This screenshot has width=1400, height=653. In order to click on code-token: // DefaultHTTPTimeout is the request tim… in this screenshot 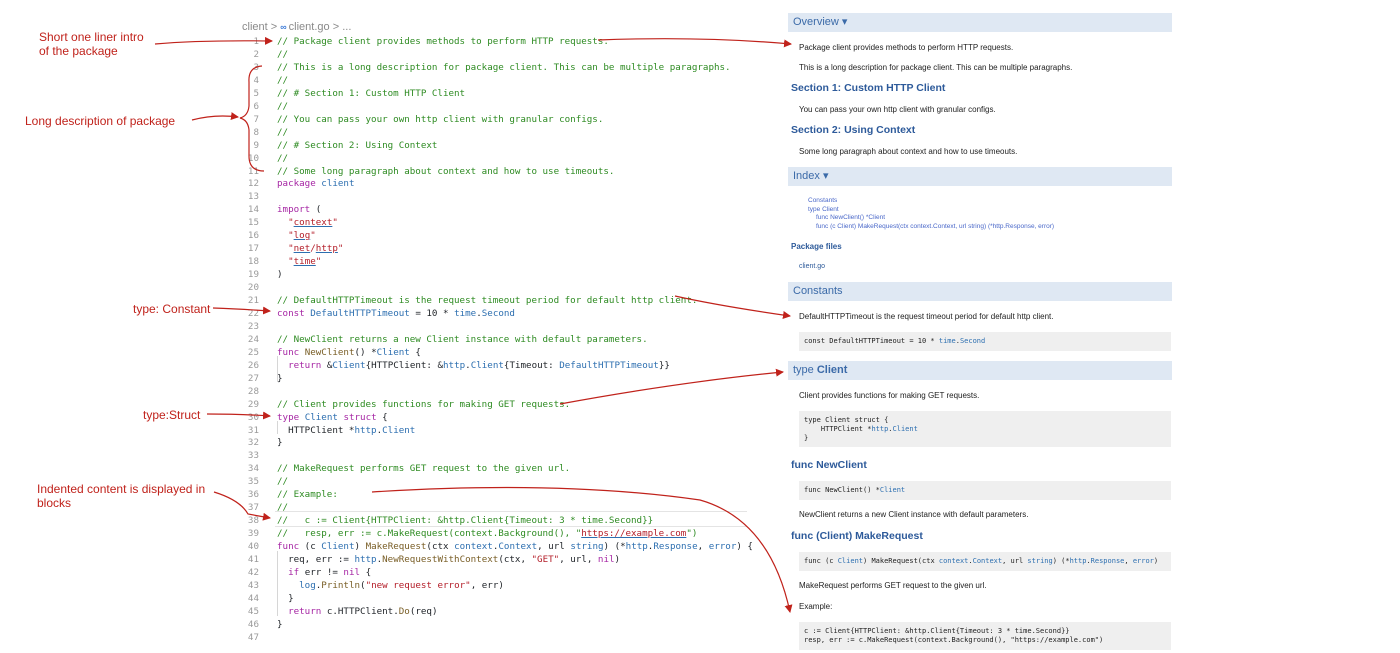, I will do `click(487, 300)`.